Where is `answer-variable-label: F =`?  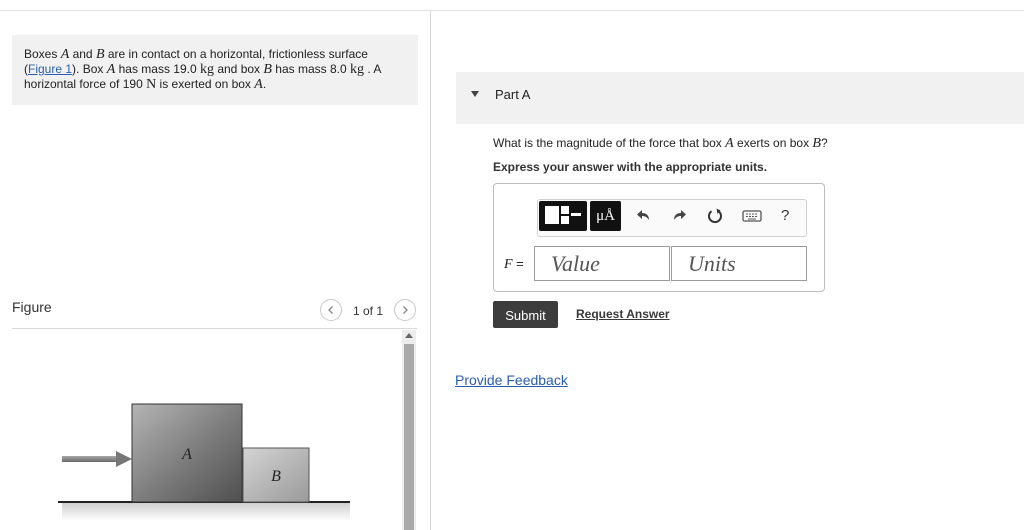
answer-variable-label: F = is located at coordinates (514, 264).